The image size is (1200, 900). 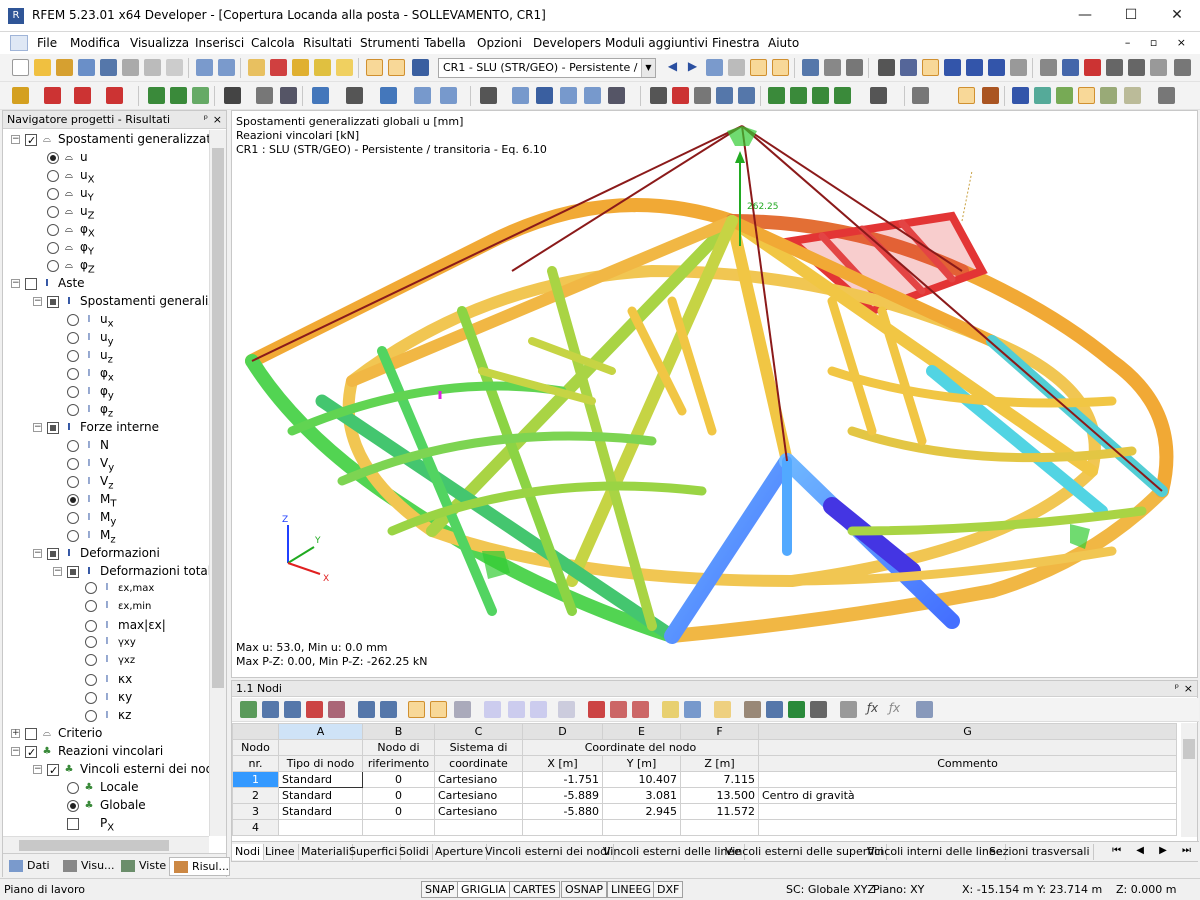 What do you see at coordinates (103, 427) in the screenshot?
I see `tree-item-internal-forces: Ӏ Forze interne` at bounding box center [103, 427].